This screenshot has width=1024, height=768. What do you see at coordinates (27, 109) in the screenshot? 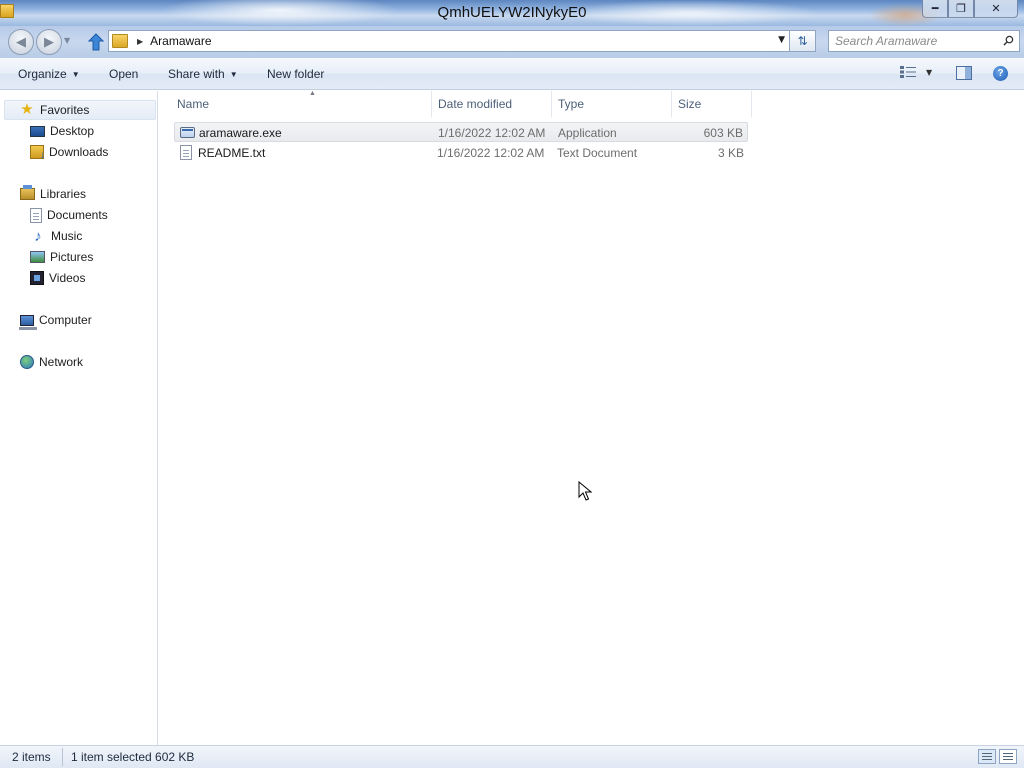
I see `star-icon: ★` at bounding box center [27, 109].